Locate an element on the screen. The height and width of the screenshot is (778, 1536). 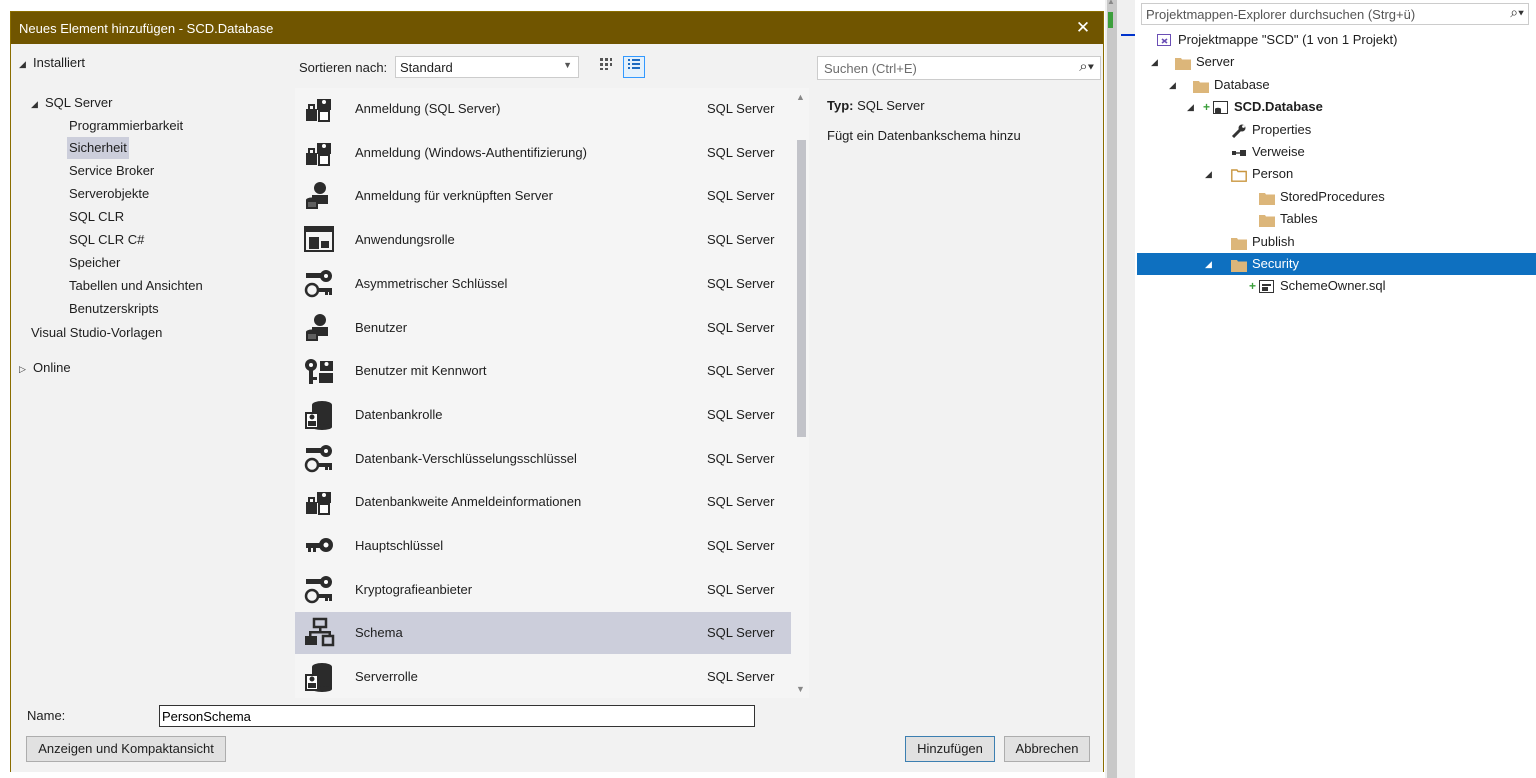
template-list-scrollbar: ▲ ▼ is located at coordinates (801, 393).